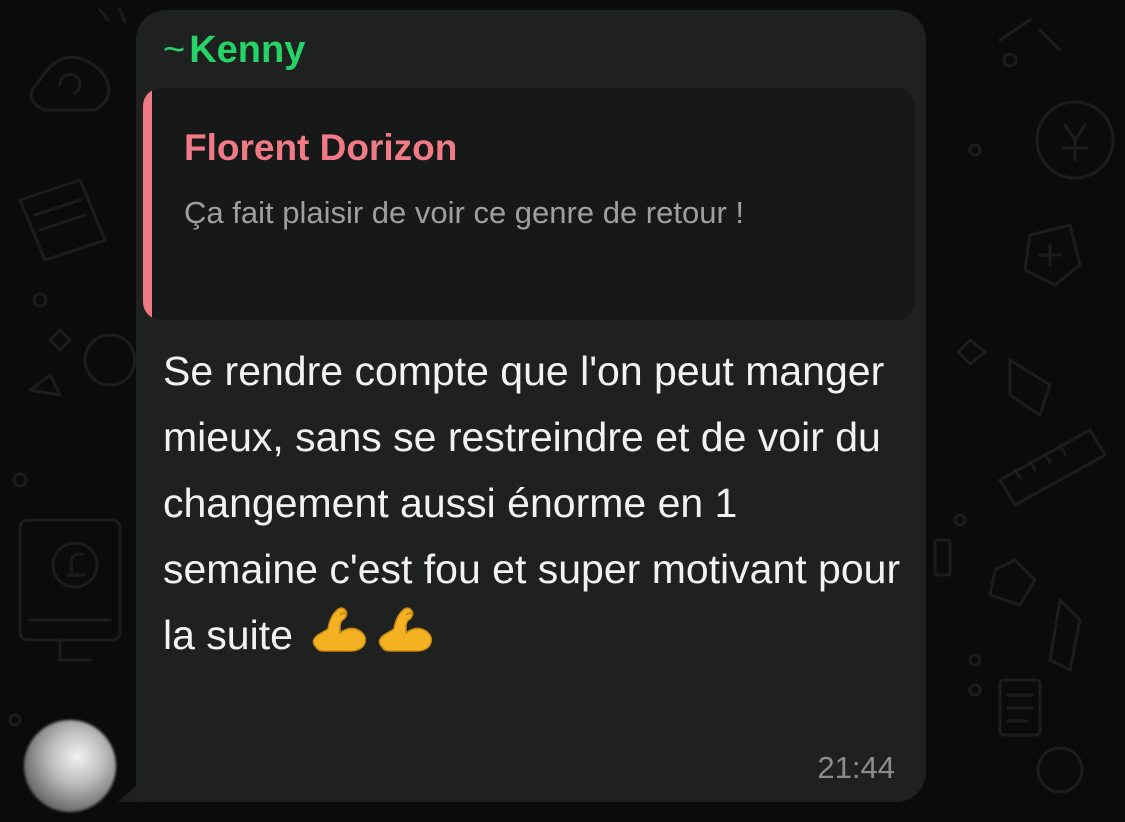 This screenshot has height=822, width=1125. Describe the element at coordinates (247, 50) in the screenshot. I see `sender-name-label: Kenny` at that location.